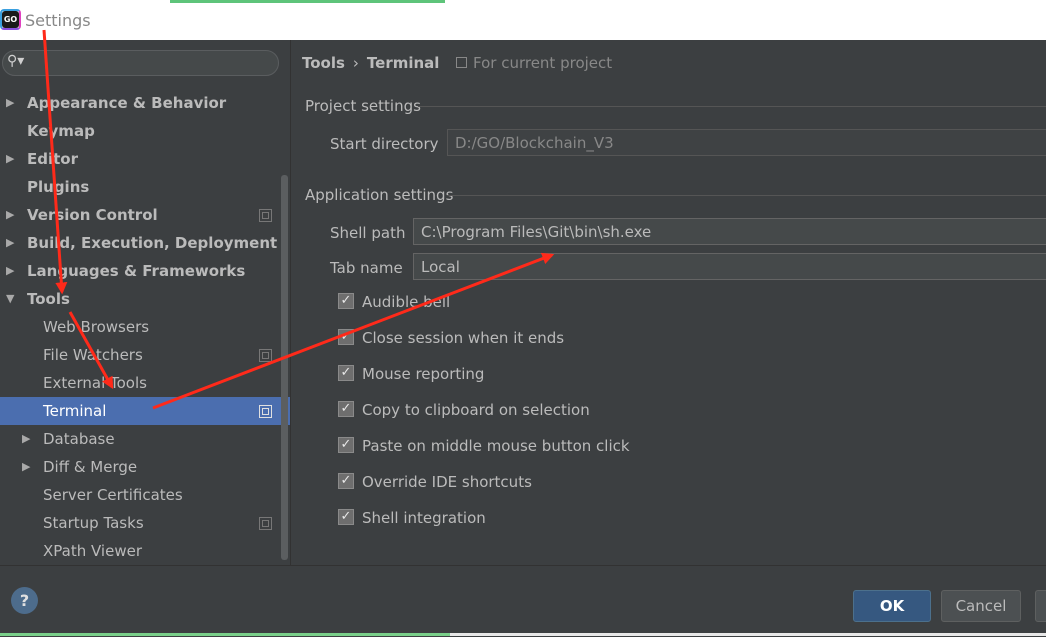 This screenshot has height=637, width=1046. I want to click on sidebar-item-plugins: Plugins, so click(145, 187).